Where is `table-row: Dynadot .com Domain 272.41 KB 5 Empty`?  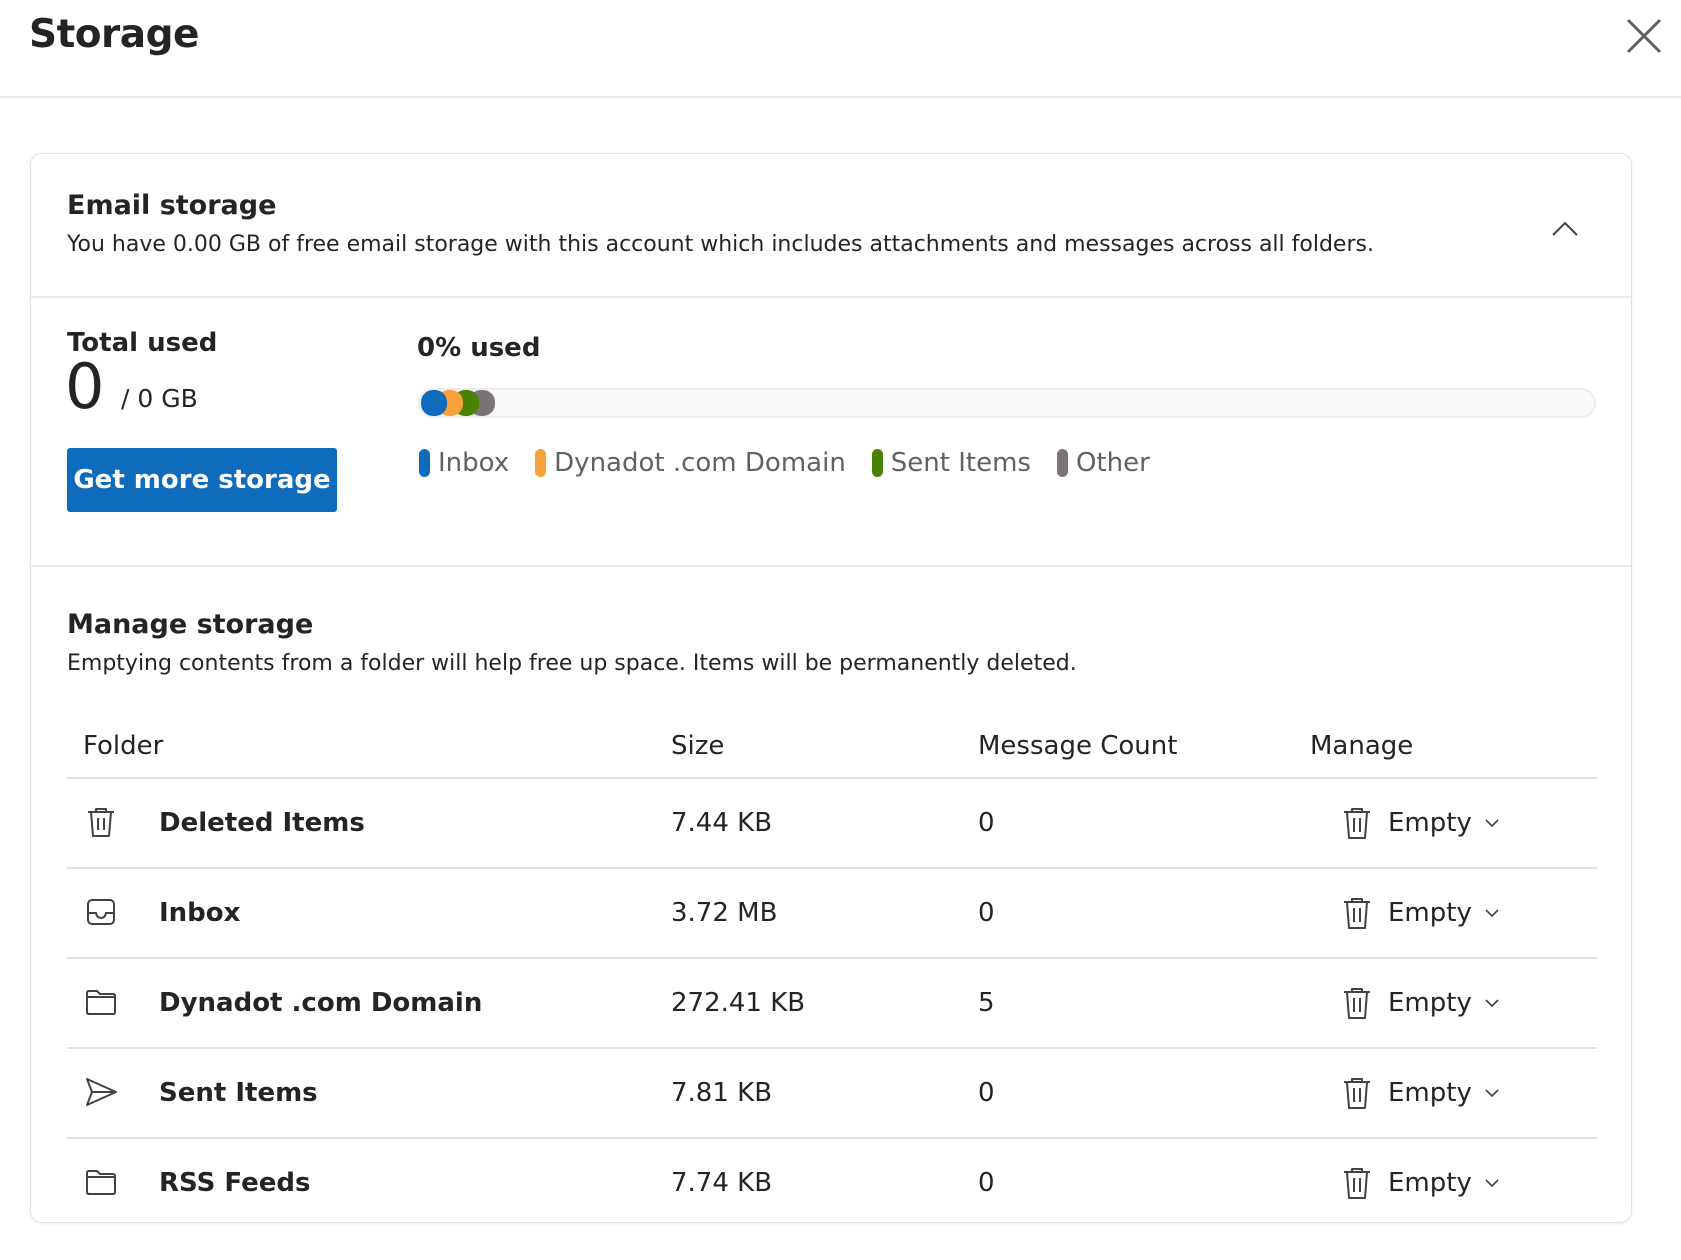
table-row: Dynadot .com Domain 272.41 KB 5 Empty is located at coordinates (832, 1004).